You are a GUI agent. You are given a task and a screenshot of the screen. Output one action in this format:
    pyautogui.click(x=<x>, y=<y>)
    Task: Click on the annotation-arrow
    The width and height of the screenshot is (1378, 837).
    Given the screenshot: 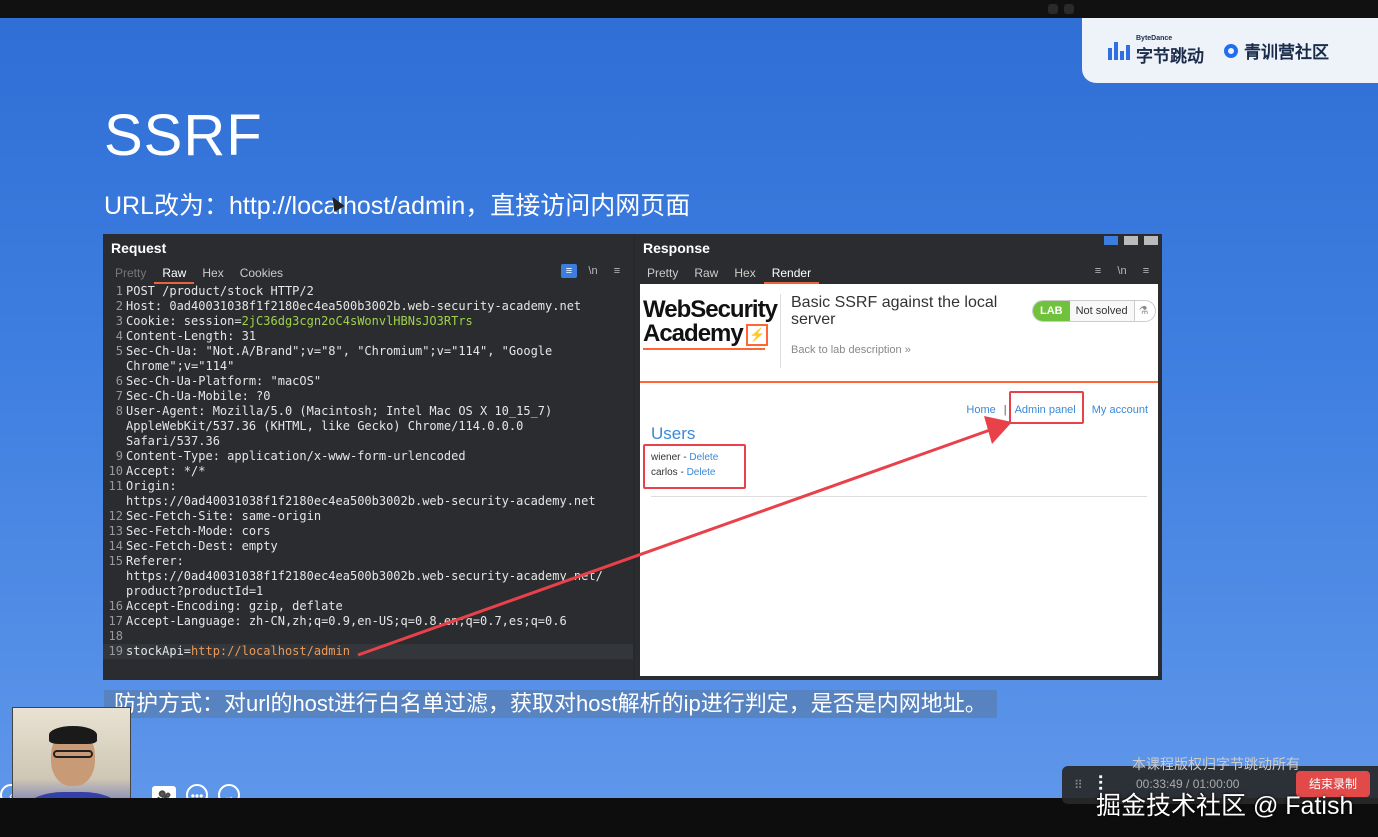 What is the action you would take?
    pyautogui.click(x=684, y=536)
    